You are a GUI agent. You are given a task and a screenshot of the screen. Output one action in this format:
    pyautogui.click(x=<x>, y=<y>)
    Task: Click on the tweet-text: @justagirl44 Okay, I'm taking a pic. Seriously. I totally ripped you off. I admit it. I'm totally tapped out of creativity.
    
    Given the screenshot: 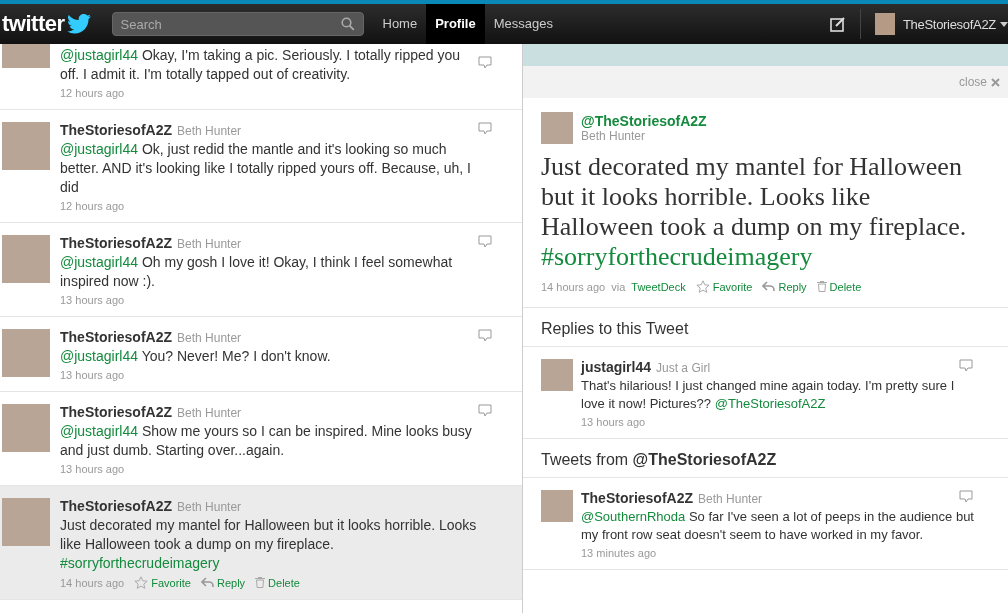 What is the action you would take?
    pyautogui.click(x=260, y=65)
    